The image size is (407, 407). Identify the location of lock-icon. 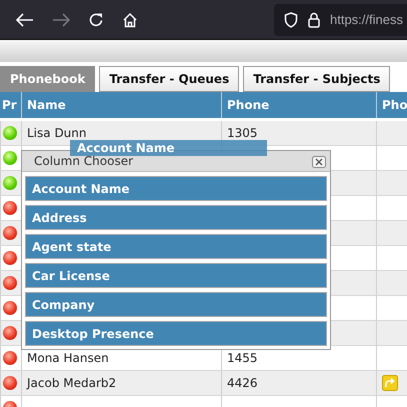
(314, 20).